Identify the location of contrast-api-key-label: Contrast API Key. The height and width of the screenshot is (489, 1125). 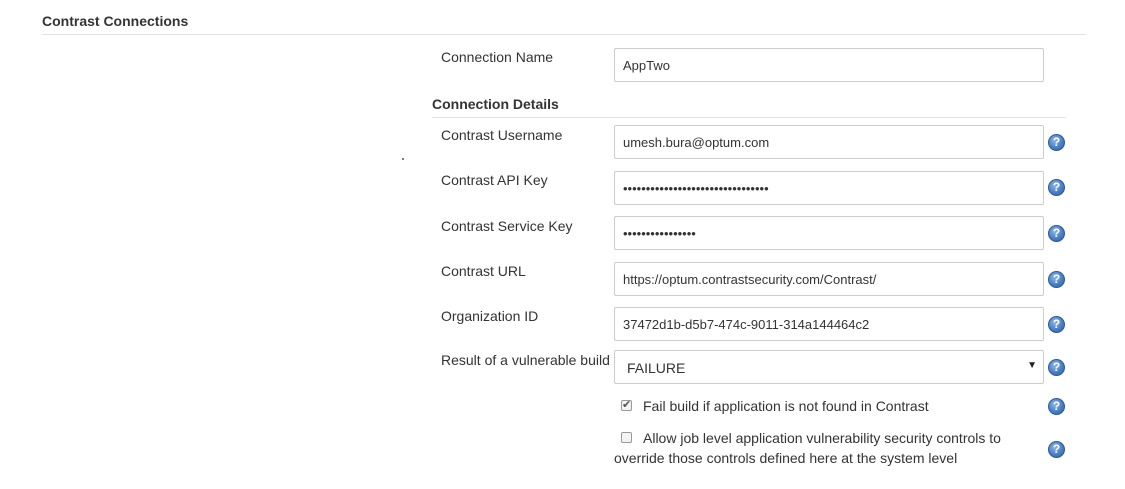
(494, 180).